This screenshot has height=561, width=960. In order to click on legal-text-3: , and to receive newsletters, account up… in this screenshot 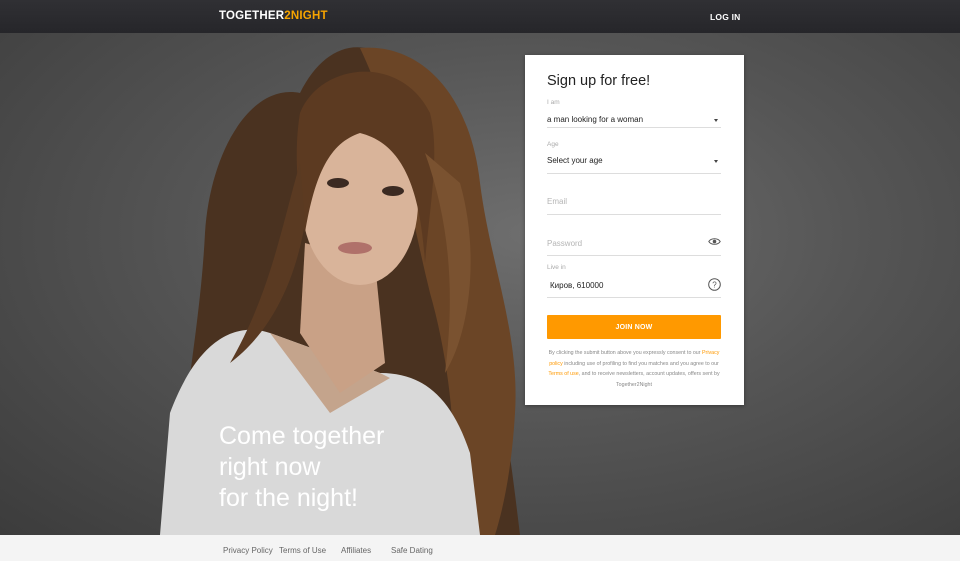, I will do `click(649, 379)`.